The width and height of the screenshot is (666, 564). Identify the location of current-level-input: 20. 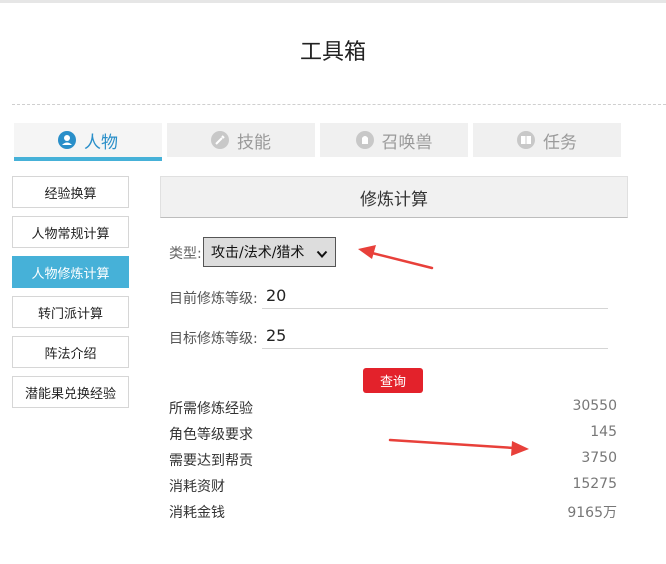
(435, 296).